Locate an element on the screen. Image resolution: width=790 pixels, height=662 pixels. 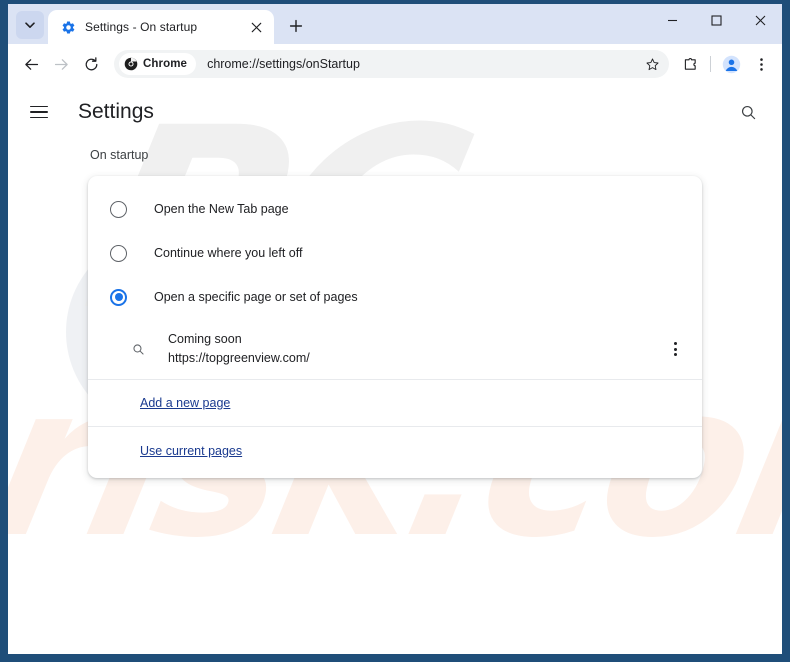
startup-option-specific-pages: Open a specific page or set of pages is located at coordinates (395, 297).